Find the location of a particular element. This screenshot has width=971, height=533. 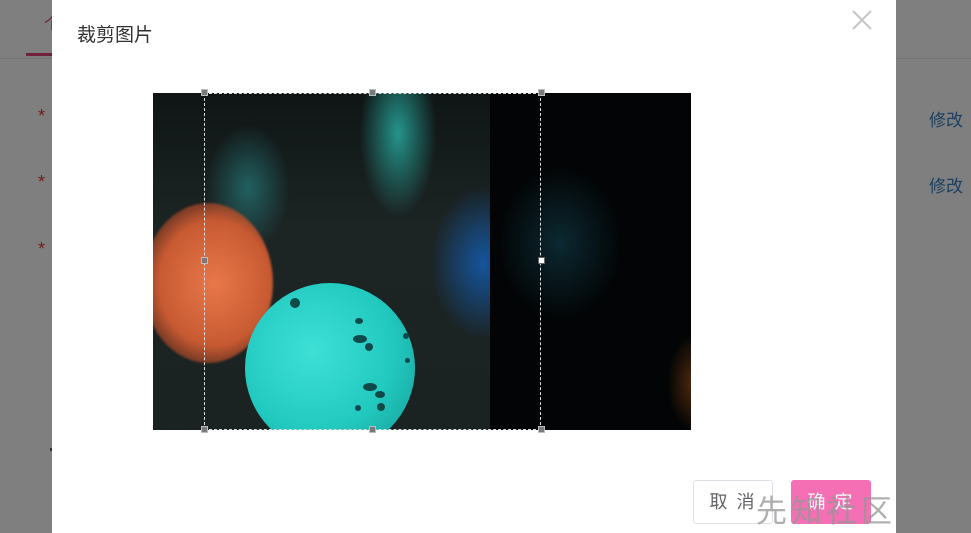

crop-handle-bottom-left is located at coordinates (204, 429).